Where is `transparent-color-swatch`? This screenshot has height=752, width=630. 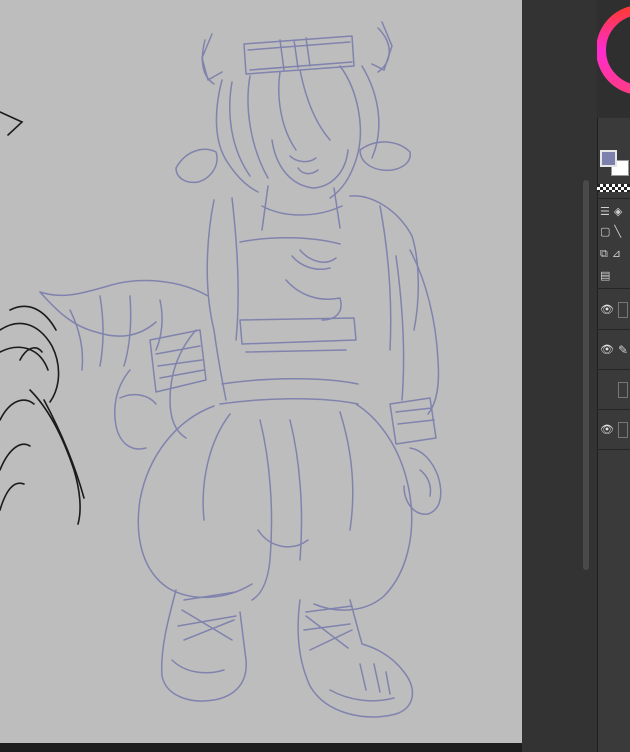 transparent-color-swatch is located at coordinates (613, 188).